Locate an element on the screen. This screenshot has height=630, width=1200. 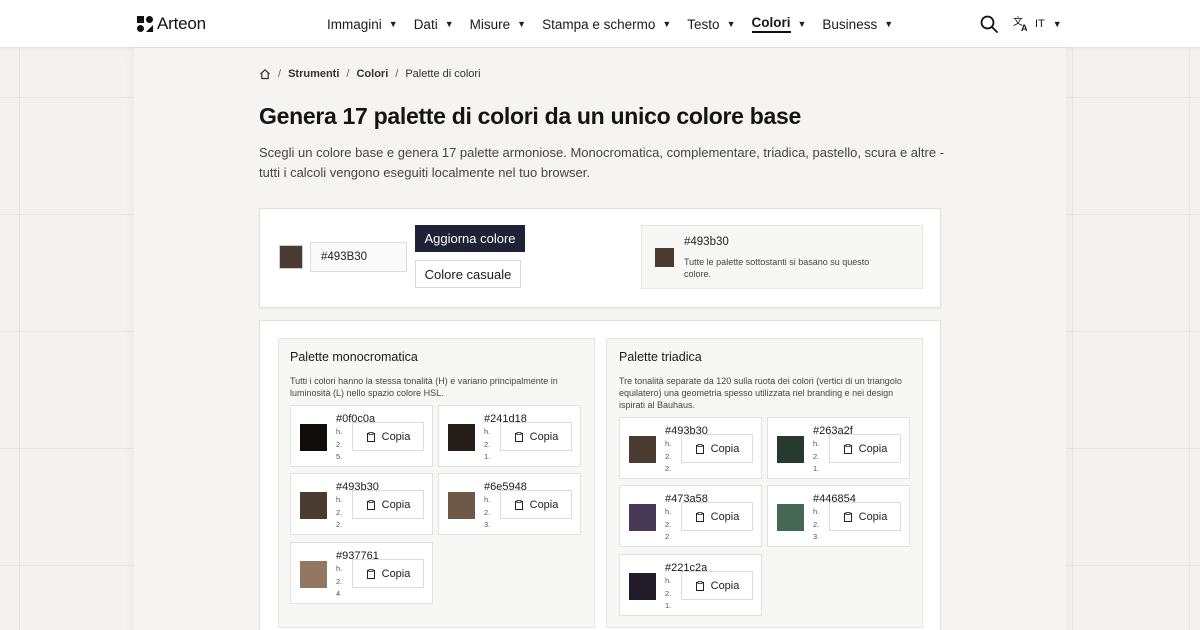
color-tile: #937761 h. 2. 4 Copia is located at coordinates (361, 573).